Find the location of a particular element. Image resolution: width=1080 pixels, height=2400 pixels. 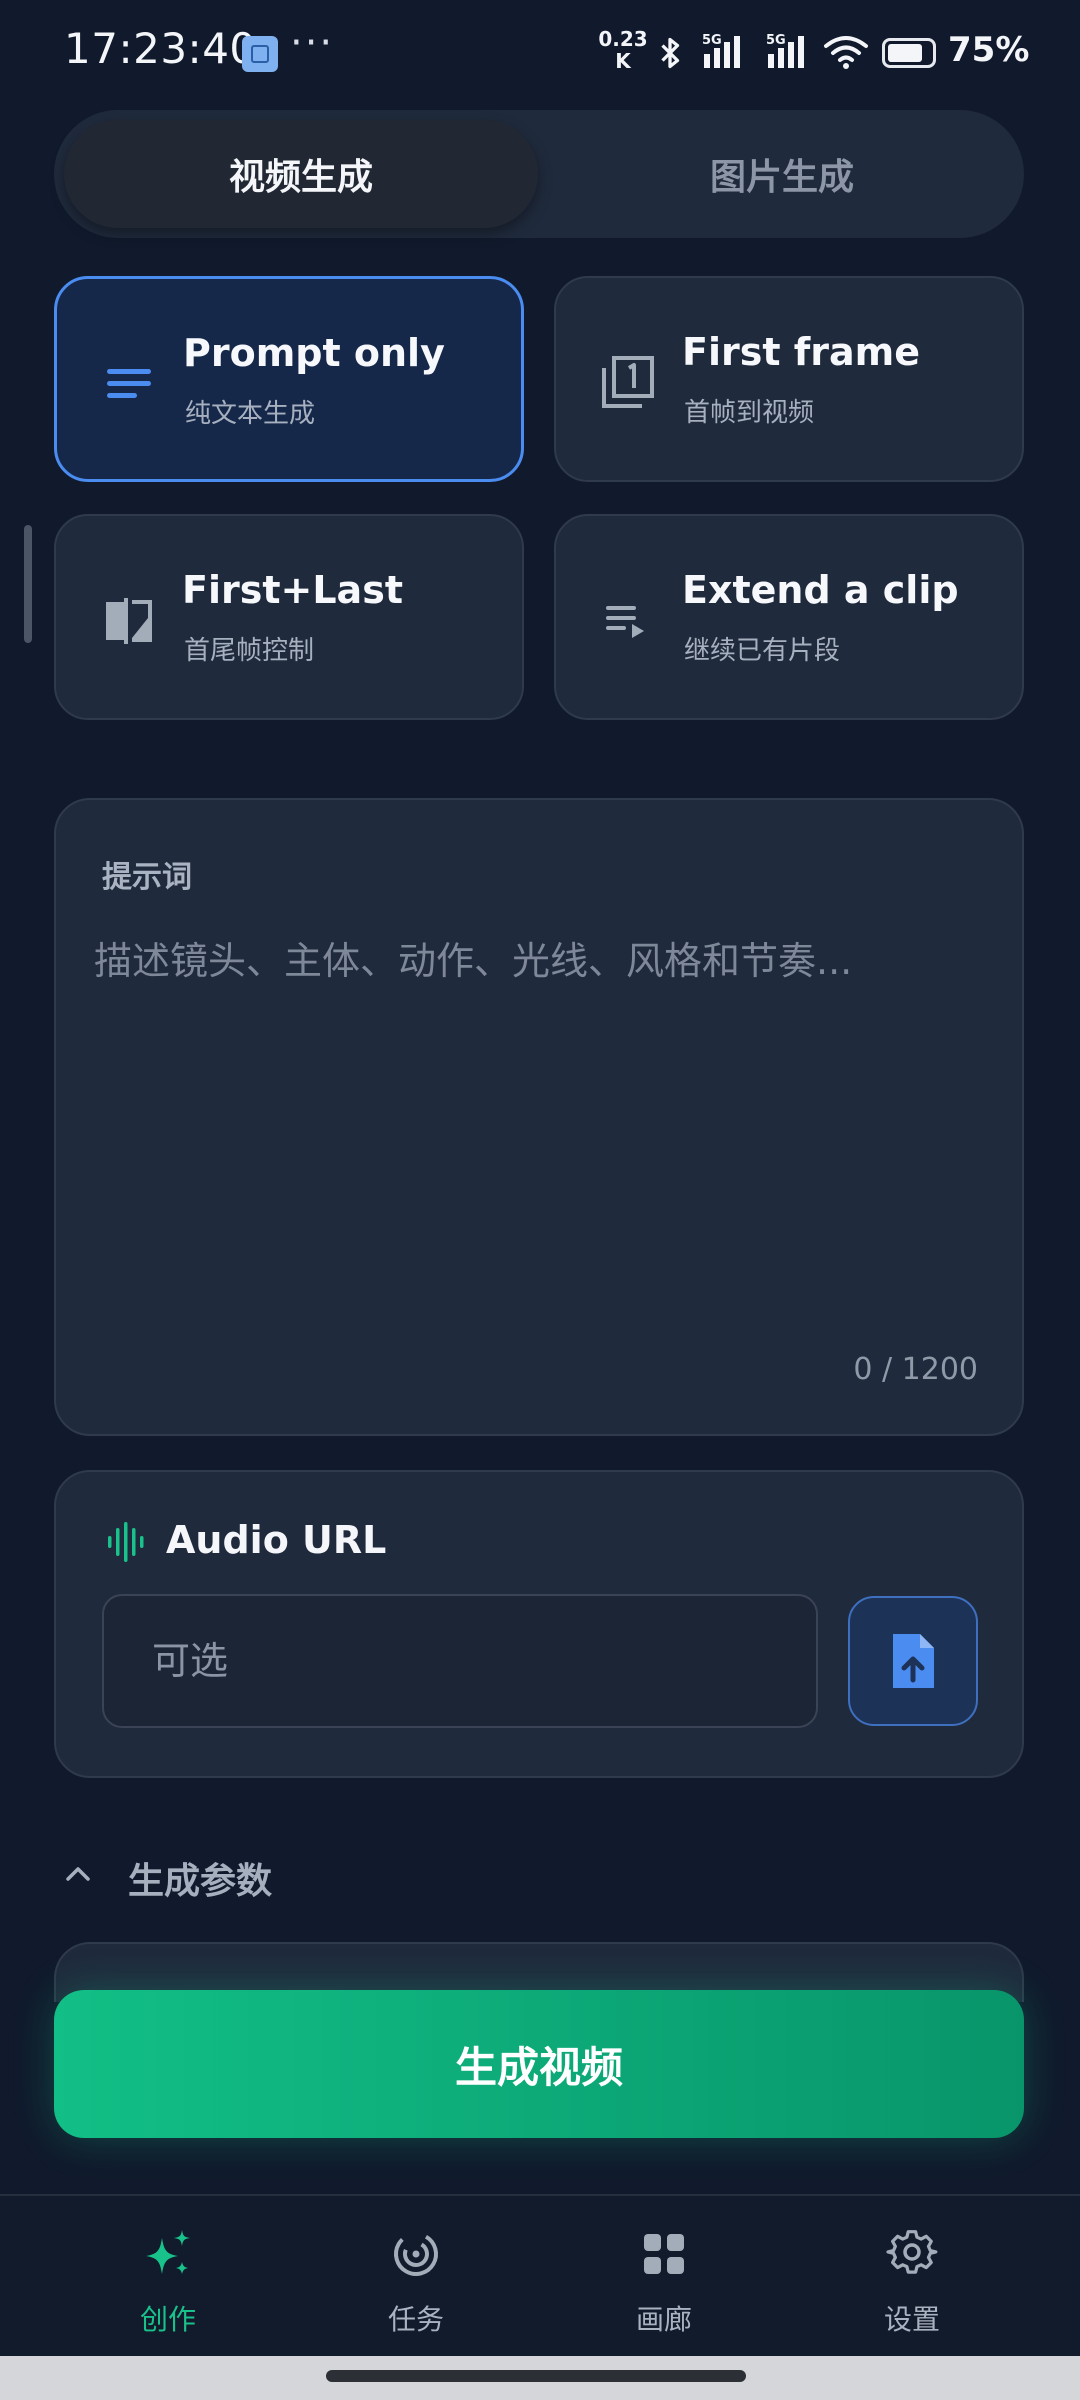

mode-card-extend-clip: Extend a clip 继续已有片段 is located at coordinates (789, 617).